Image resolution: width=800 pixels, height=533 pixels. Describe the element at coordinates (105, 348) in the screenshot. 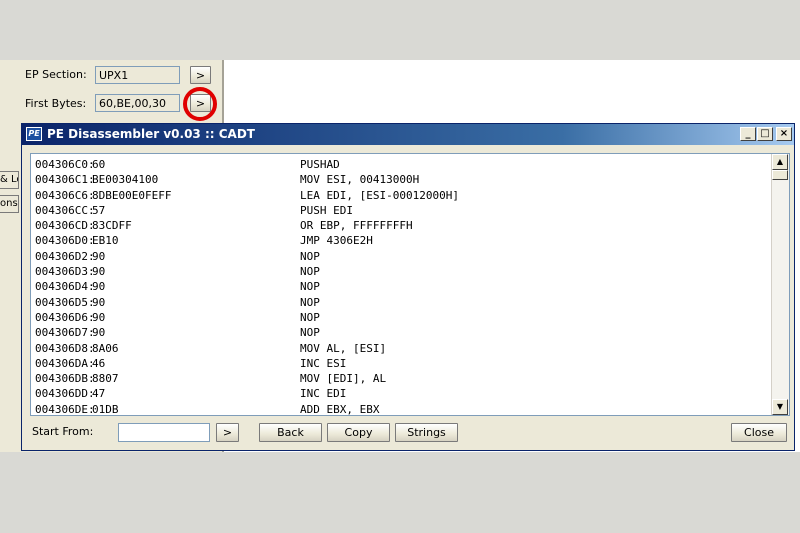

I see `disasm-bytes: 8A06` at that location.